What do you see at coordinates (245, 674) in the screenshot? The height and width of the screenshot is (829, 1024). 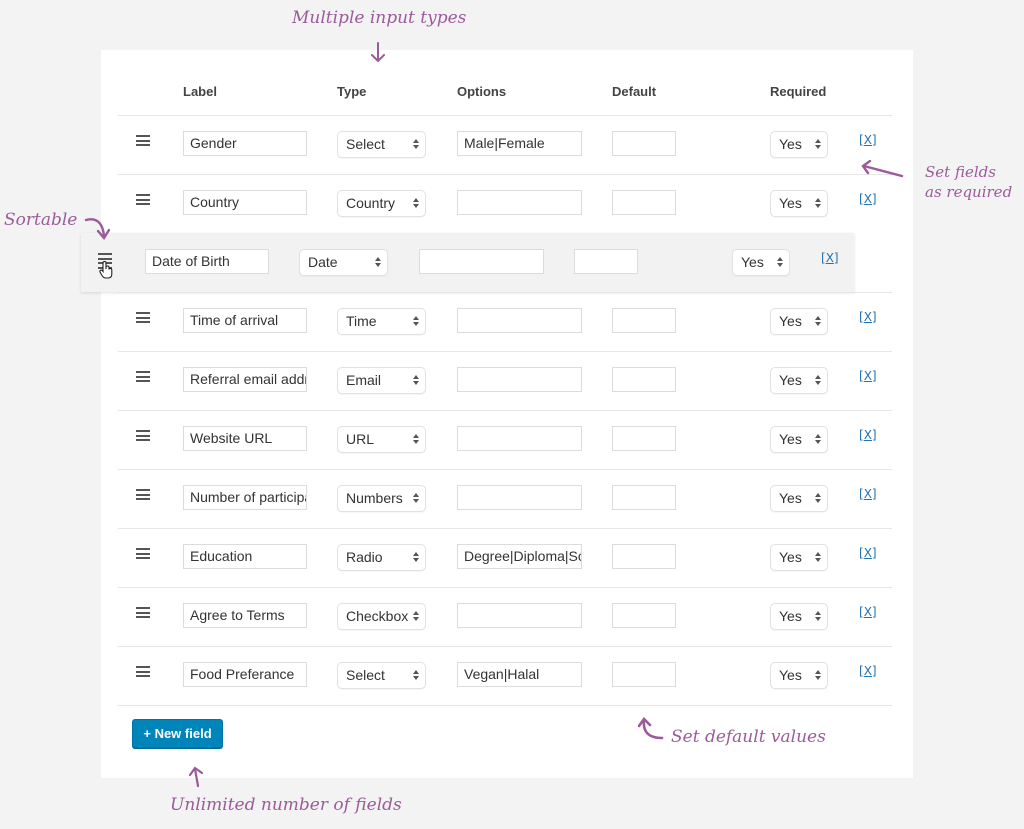 I see `label-input: Food Preferance` at bounding box center [245, 674].